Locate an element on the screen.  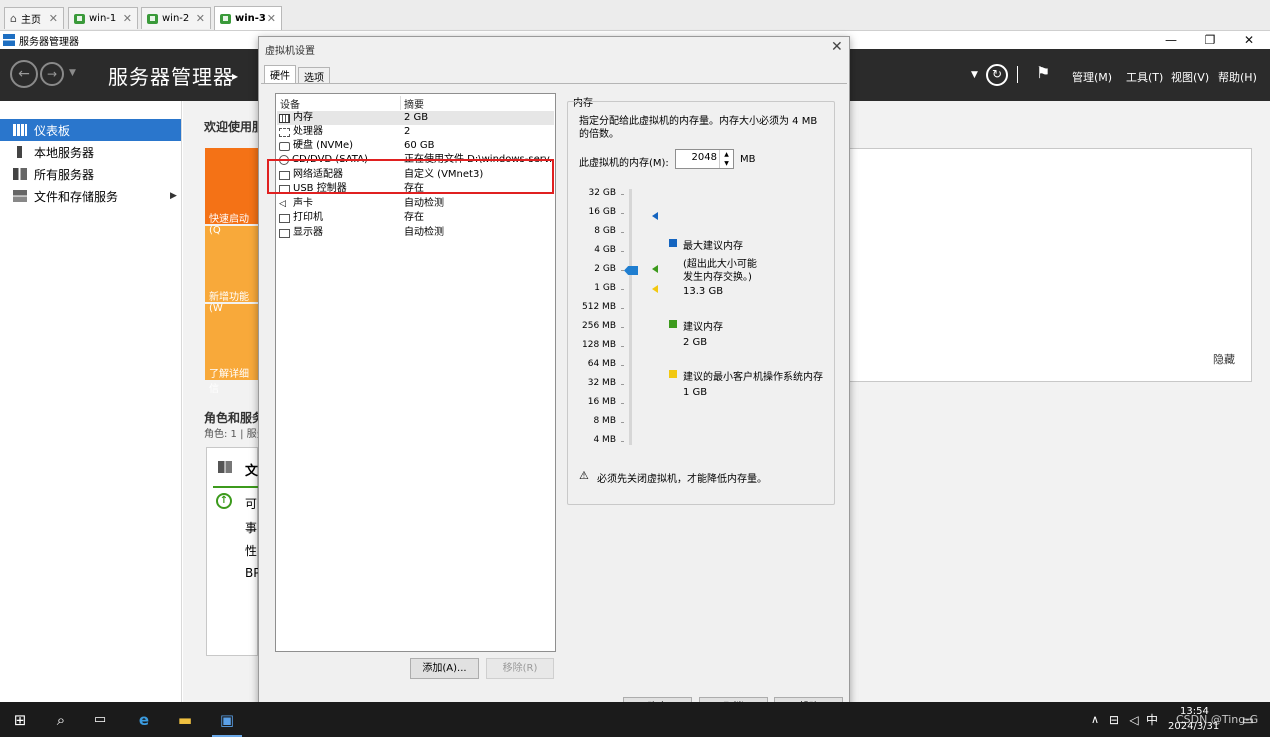
vmware-tab-strip: ⌂ 主页 ✕ win-1 ✕ win-2 ✕ win-3 ✕ is located at coordinates (635, 15).